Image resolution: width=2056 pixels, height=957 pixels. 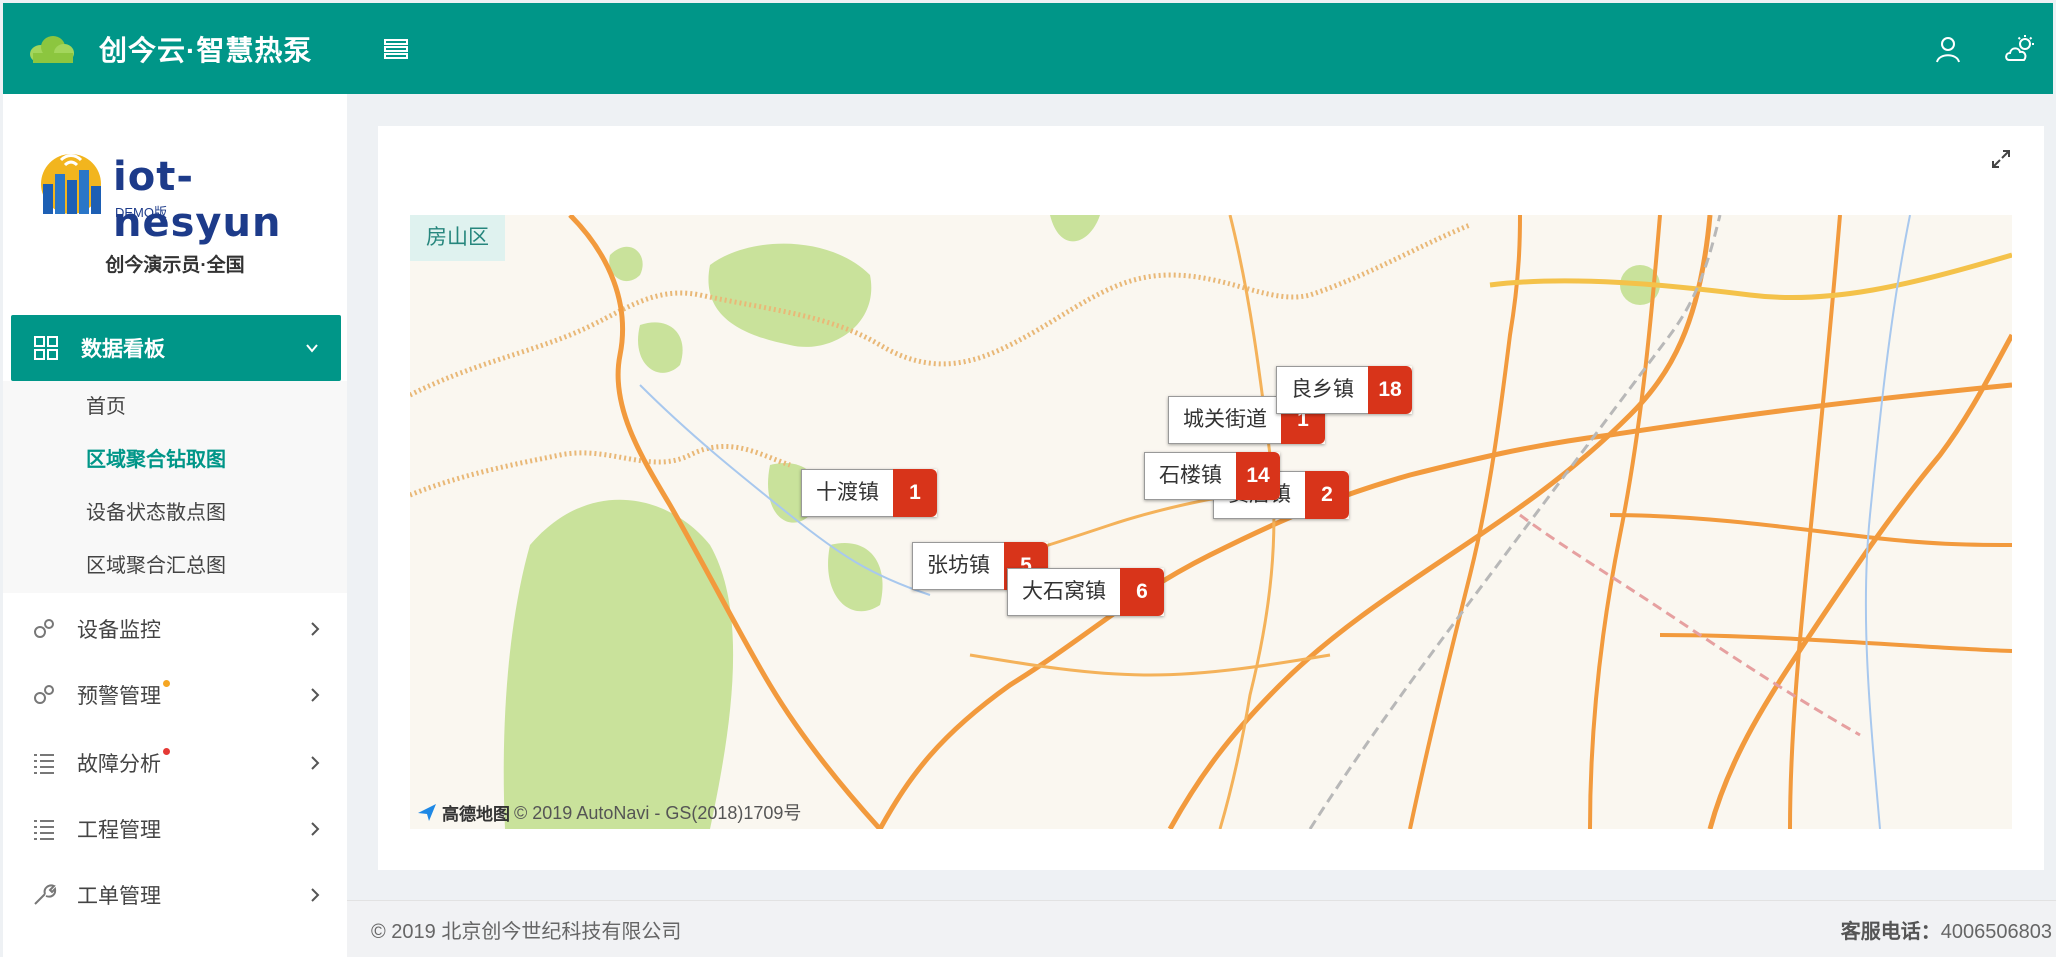 What do you see at coordinates (396, 49) in the screenshot?
I see `menu-toggle-icon` at bounding box center [396, 49].